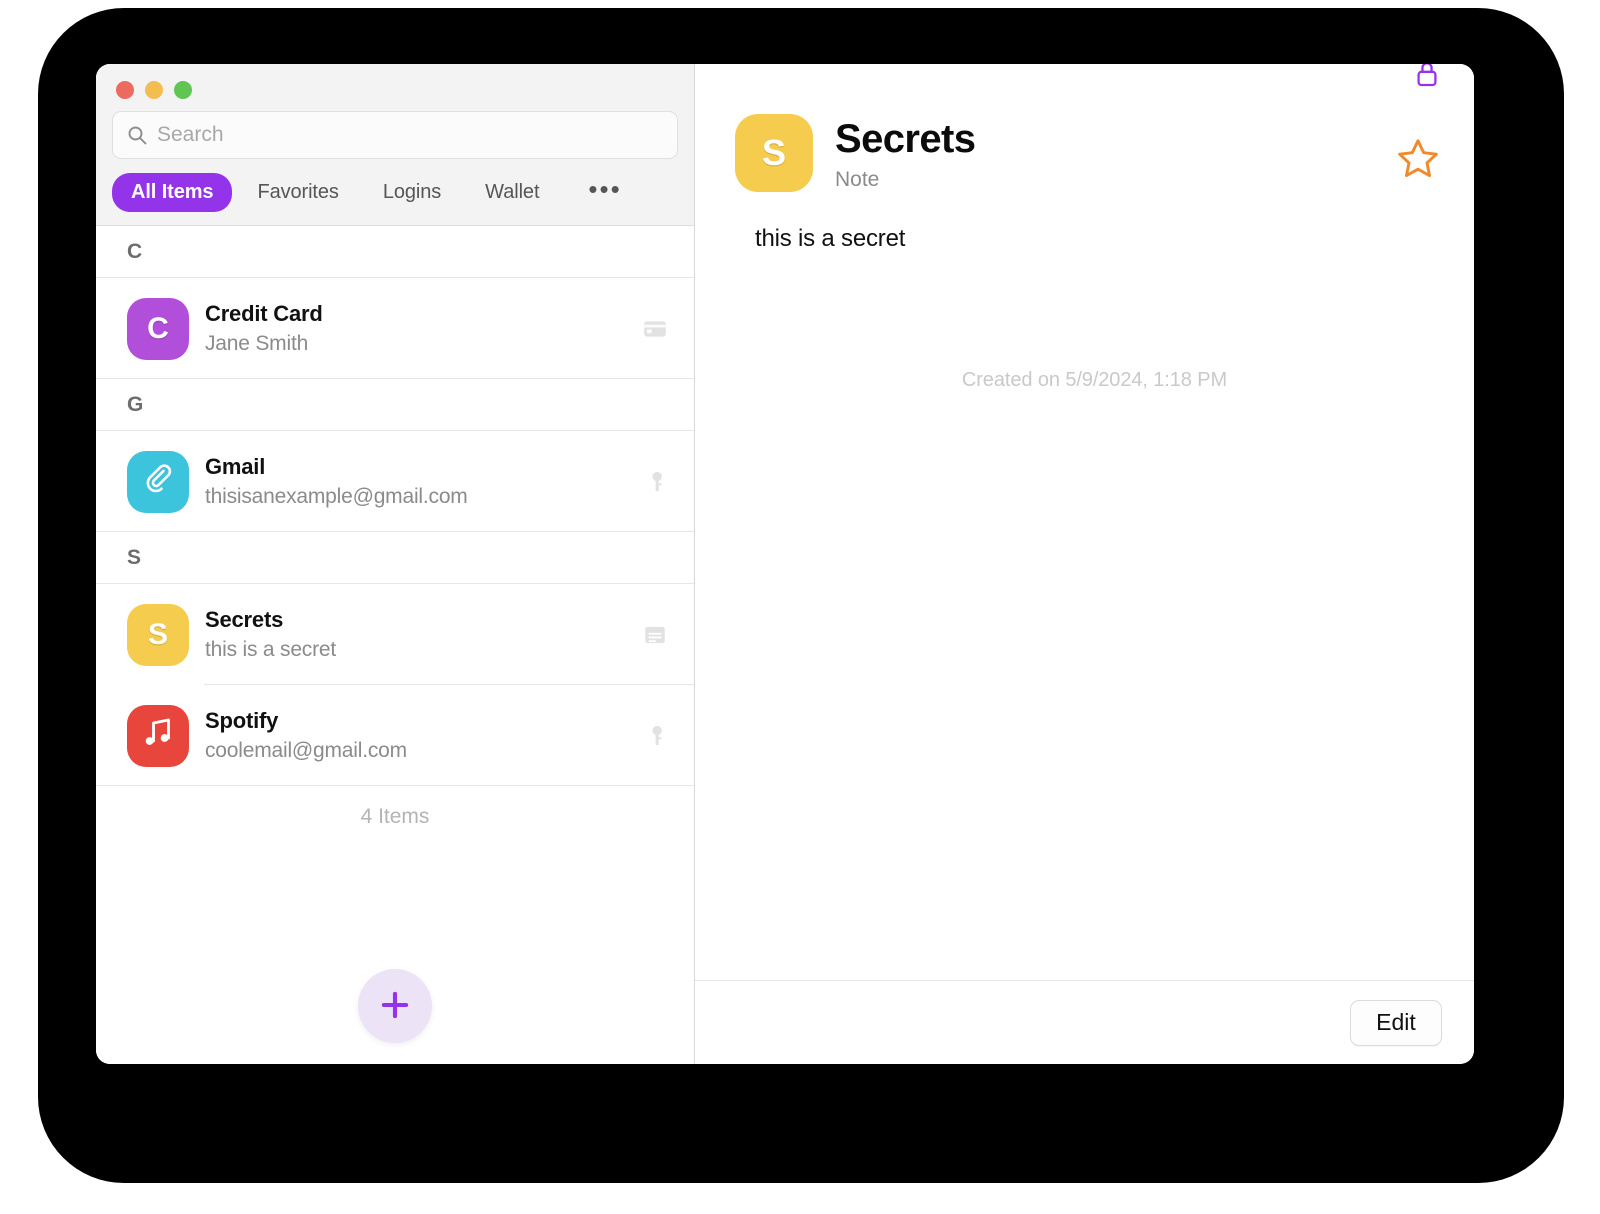 The height and width of the screenshot is (1214, 1600). I want to click on minimize-window-button, so click(154, 90).